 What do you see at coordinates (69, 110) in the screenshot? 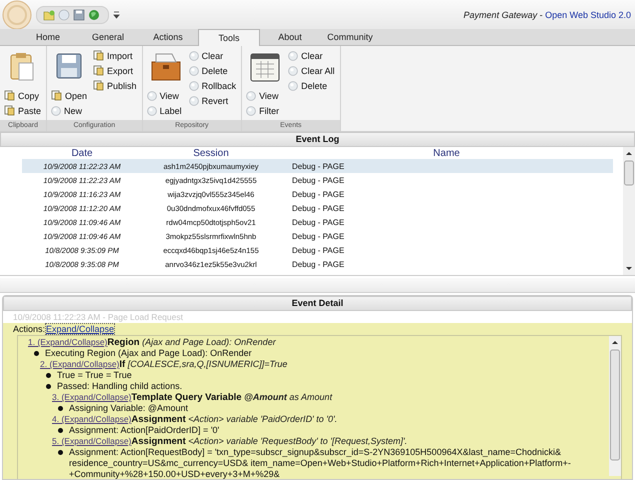
I see `ribbon-button: New` at bounding box center [69, 110].